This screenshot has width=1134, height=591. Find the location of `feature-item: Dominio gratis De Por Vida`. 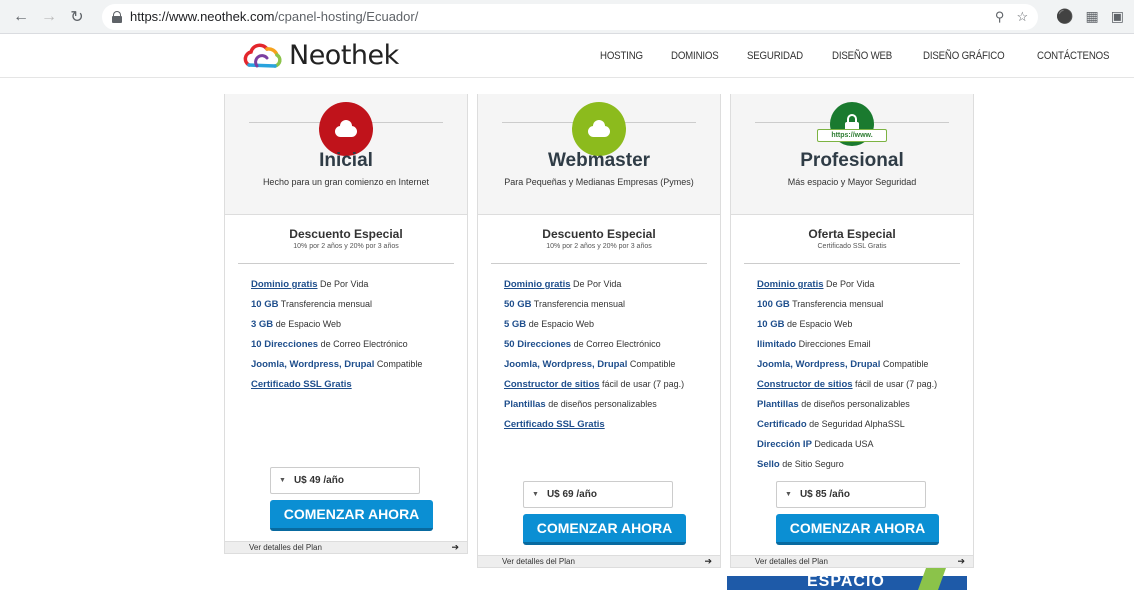

feature-item: Dominio gratis De Por Vida is located at coordinates (859, 284).